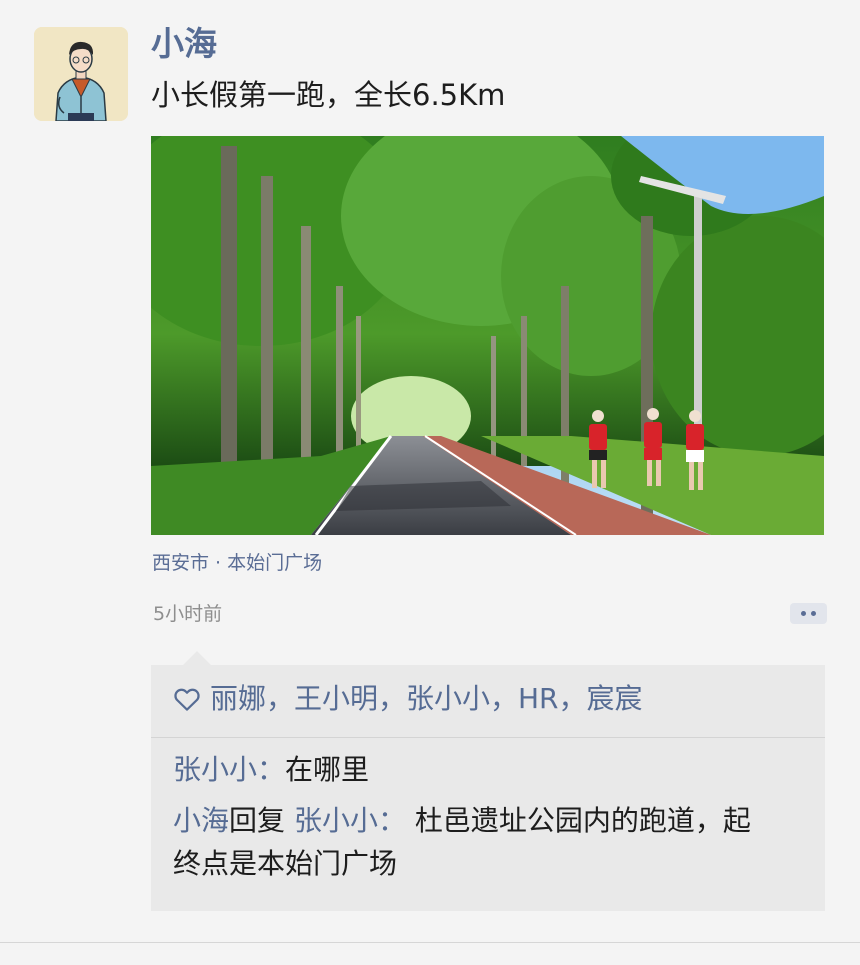 The image size is (860, 965). I want to click on reply-to-name: 张小小, so click(336, 820).